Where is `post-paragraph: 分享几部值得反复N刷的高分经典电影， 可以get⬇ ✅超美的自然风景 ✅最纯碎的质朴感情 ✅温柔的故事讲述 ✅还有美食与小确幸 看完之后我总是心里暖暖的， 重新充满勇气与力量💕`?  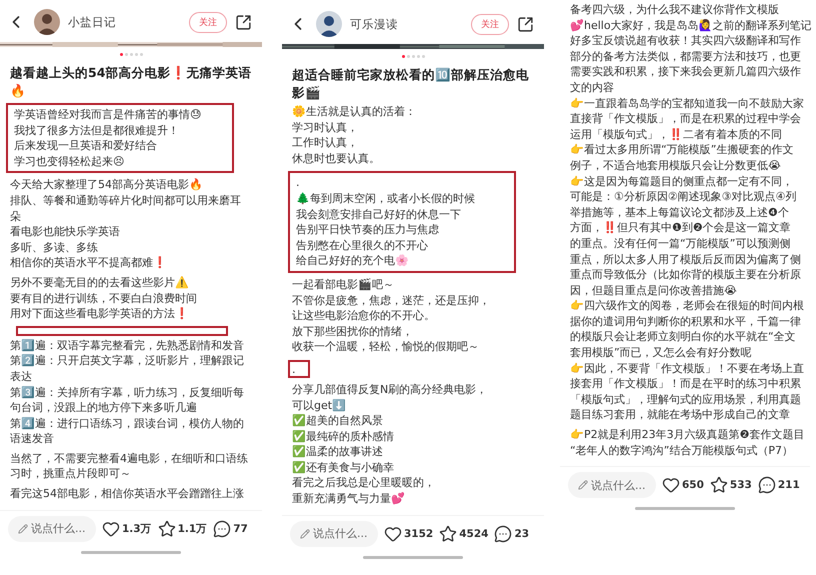 post-paragraph: 分享几部值得反复N刷的高分经典电影， 可以get⬇ ✅超美的自然风景 ✅最纯碎的质朴感情 ✅温柔的故事讲述 ✅还有美食与小确幸 看完之后我总是心里暖暖的， 重新充满勇气与力量💕 is located at coordinates (389, 444).